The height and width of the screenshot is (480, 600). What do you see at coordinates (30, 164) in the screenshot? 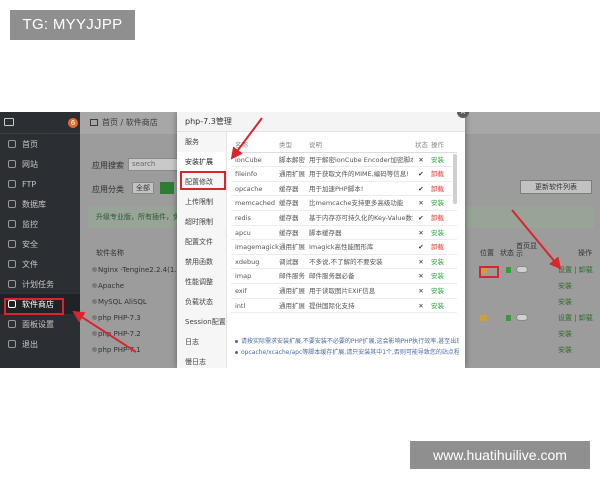
I see `sidebar-item-label: 网站` at bounding box center [30, 164].